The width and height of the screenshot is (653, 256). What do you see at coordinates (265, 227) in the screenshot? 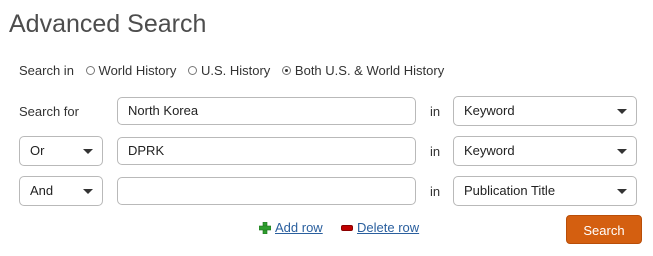
I see `plus-icon` at bounding box center [265, 227].